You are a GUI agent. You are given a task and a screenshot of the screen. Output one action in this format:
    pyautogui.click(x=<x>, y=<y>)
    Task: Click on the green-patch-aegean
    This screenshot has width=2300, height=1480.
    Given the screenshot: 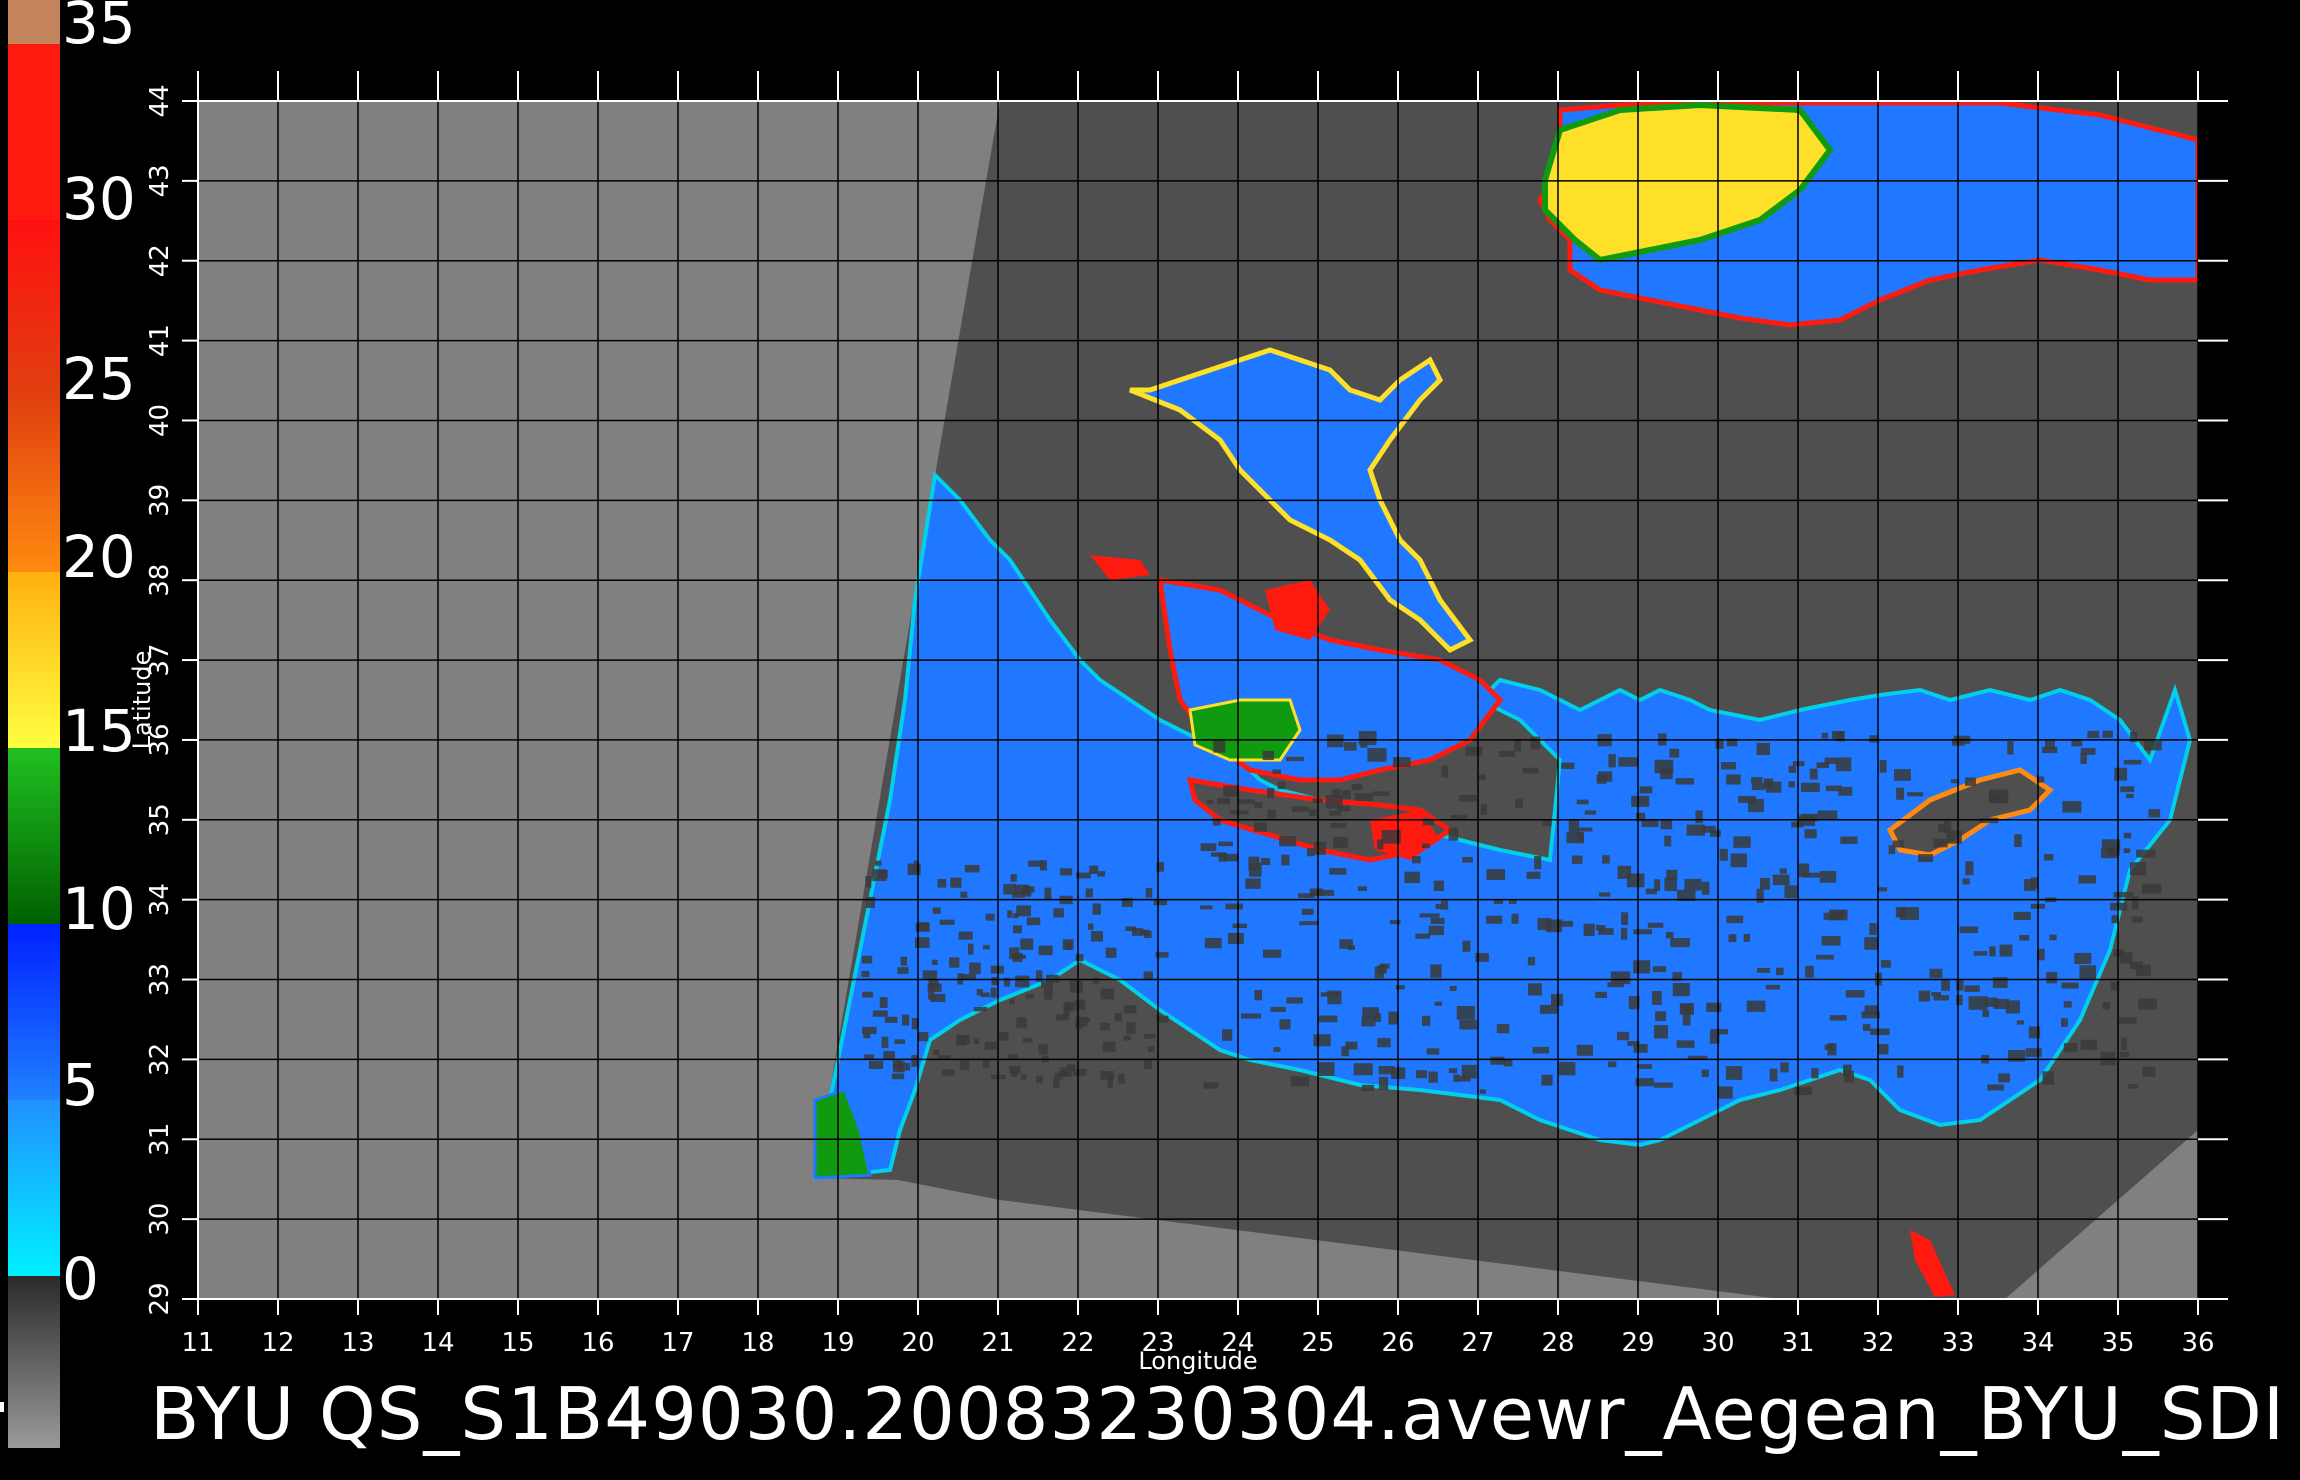 What is the action you would take?
    pyautogui.click(x=1245, y=730)
    